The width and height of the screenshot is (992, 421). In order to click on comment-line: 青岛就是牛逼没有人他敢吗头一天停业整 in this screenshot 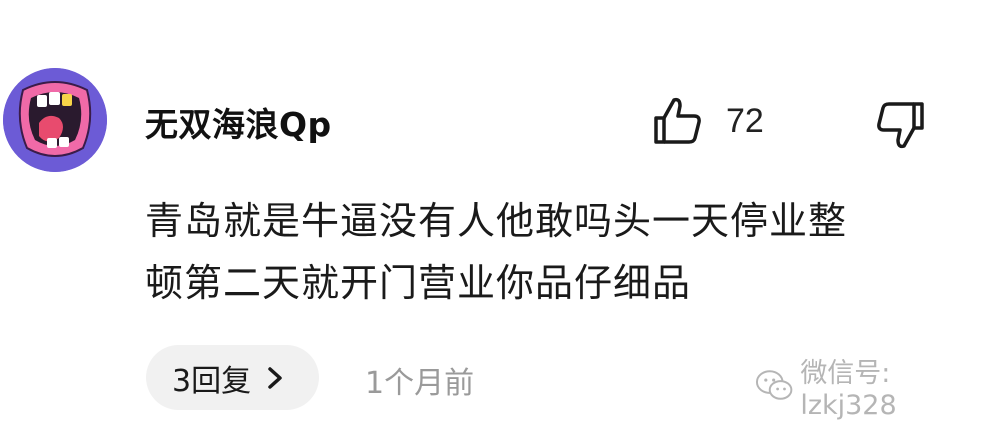, I will do `click(496, 221)`.